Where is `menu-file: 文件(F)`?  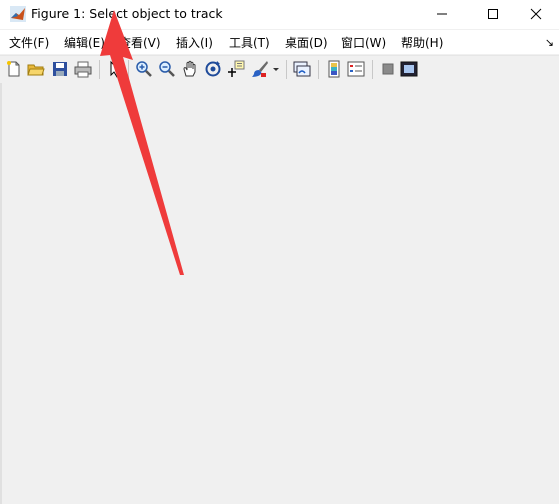 menu-file: 文件(F) is located at coordinates (29, 42).